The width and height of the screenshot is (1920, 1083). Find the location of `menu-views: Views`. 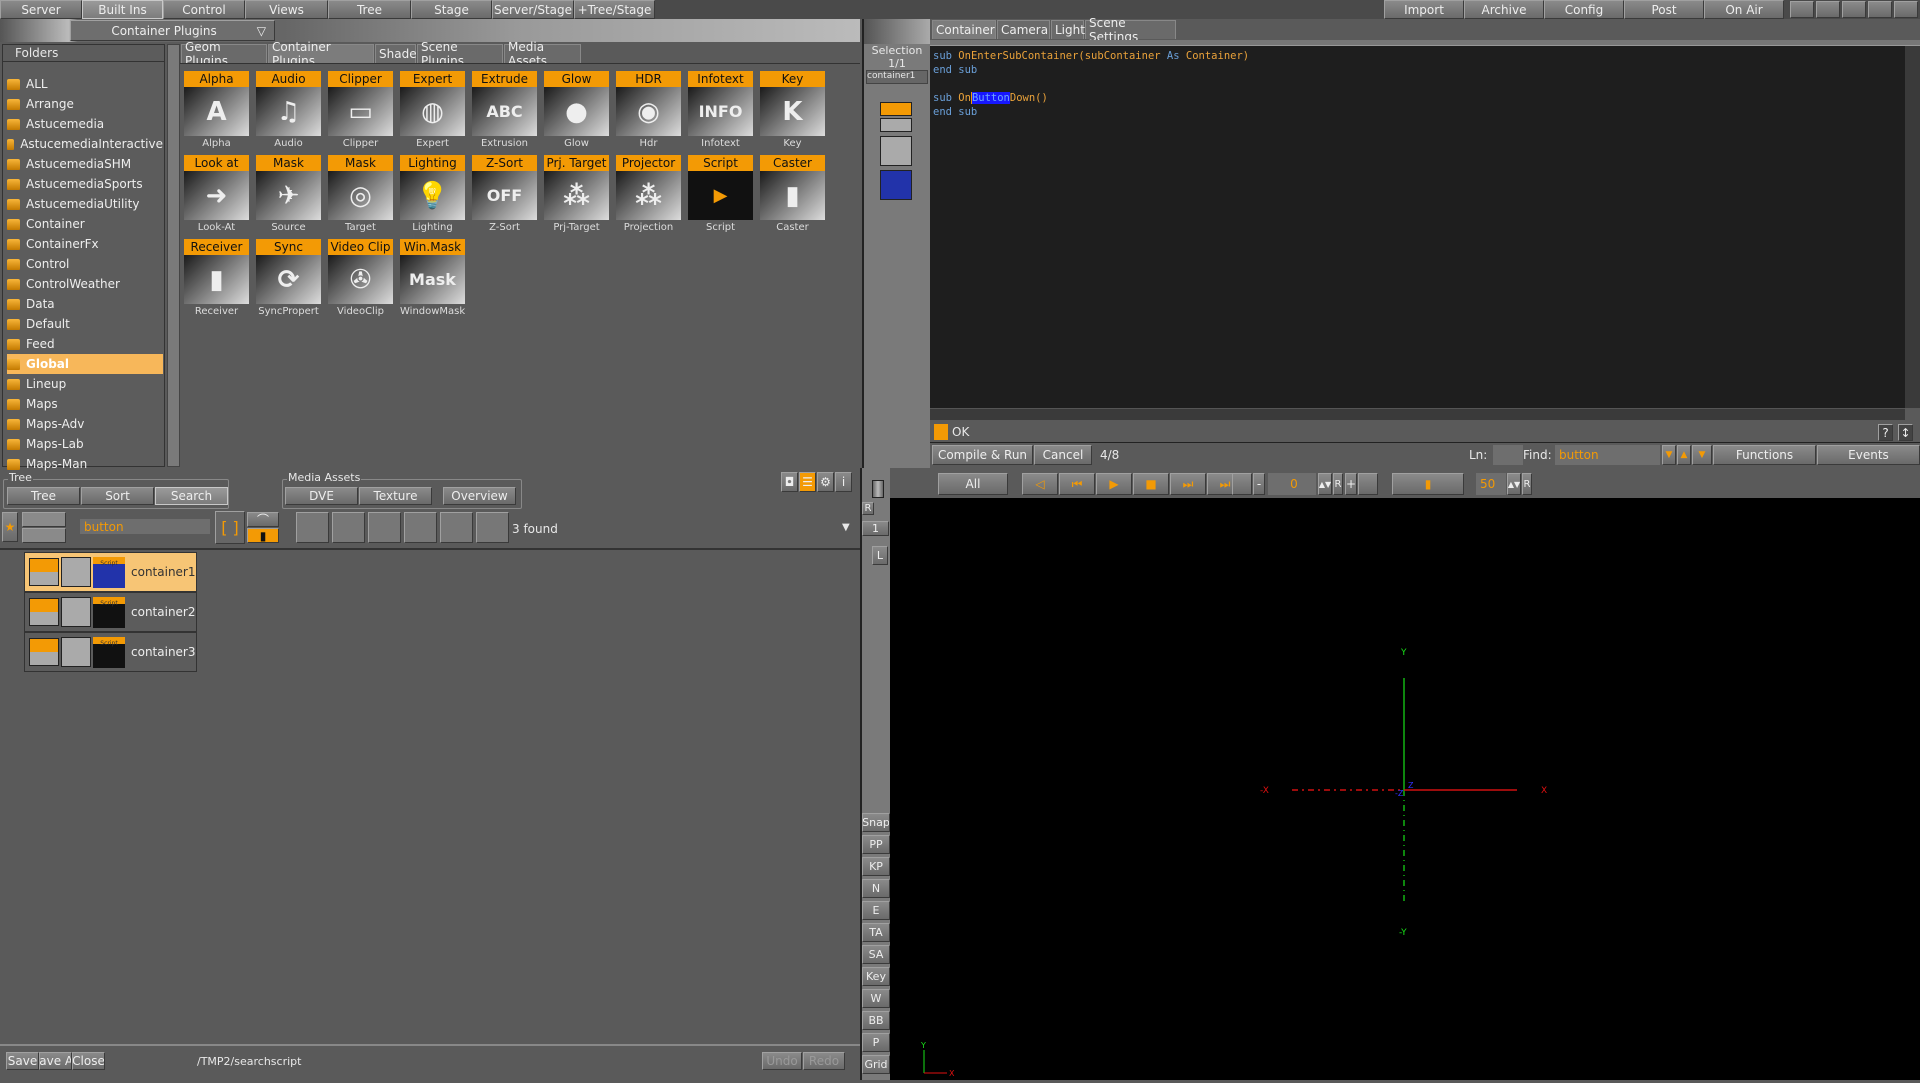

menu-views: Views is located at coordinates (286, 9).